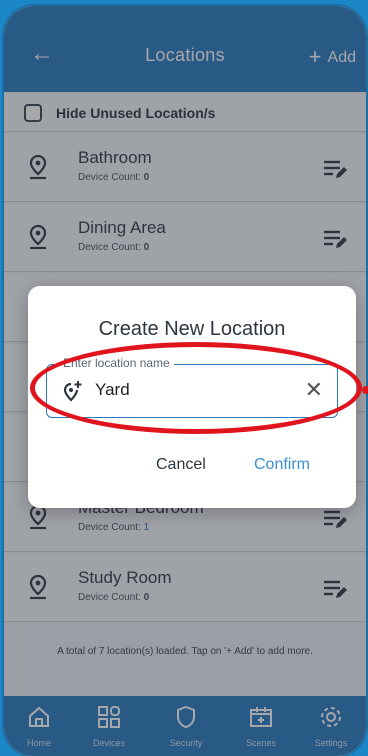  I want to click on annotation-circle, so click(196, 388).